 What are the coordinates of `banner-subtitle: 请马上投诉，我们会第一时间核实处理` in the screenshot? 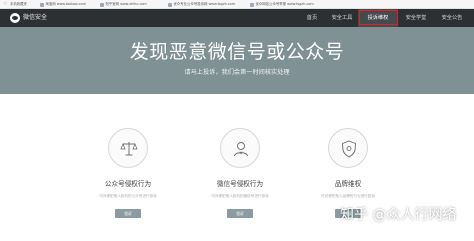 It's located at (237, 72).